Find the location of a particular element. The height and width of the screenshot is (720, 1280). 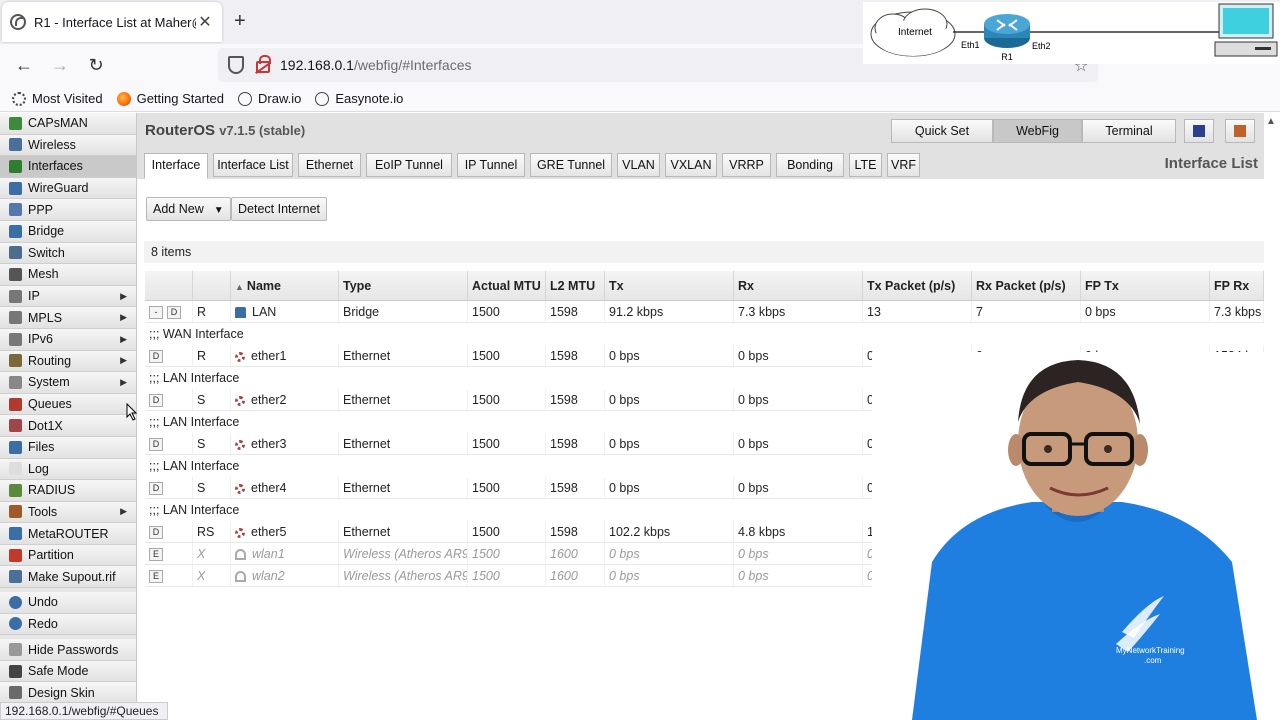

tab-vlan: VLAN is located at coordinates (638, 165).